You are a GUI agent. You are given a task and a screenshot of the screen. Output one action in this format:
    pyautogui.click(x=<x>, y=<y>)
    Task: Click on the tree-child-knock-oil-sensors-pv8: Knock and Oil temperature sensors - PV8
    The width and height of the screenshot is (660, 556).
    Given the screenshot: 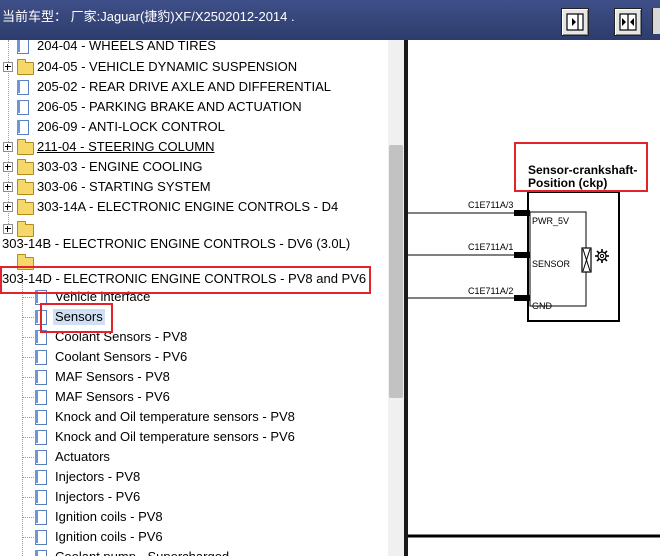 What is the action you would take?
    pyautogui.click(x=194, y=417)
    